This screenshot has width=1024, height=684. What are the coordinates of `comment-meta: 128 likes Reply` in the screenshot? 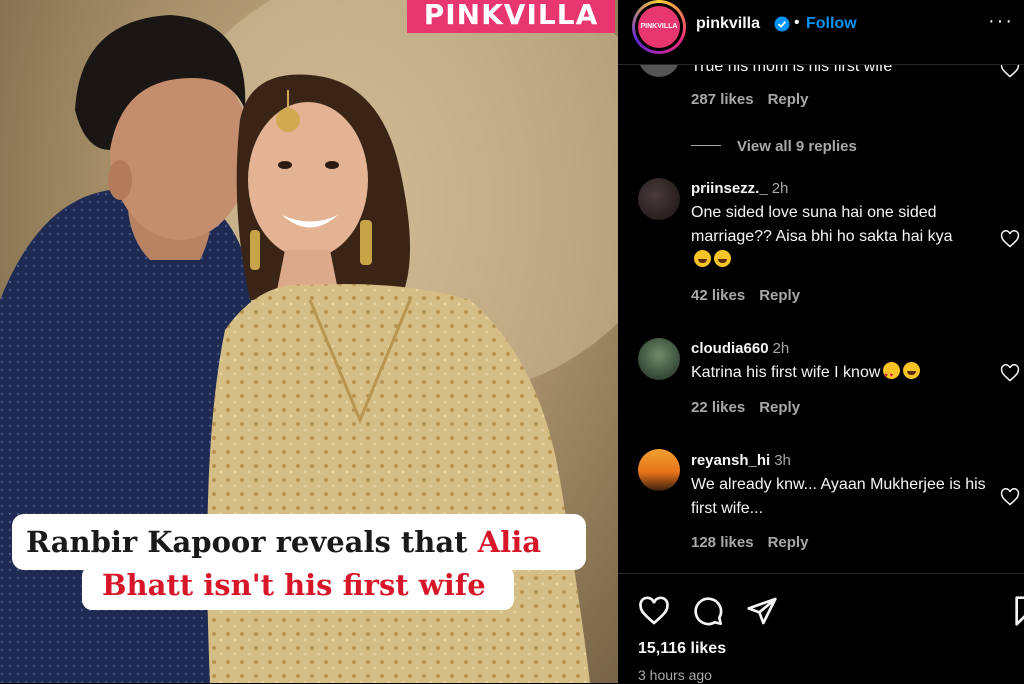 It's located at (756, 542).